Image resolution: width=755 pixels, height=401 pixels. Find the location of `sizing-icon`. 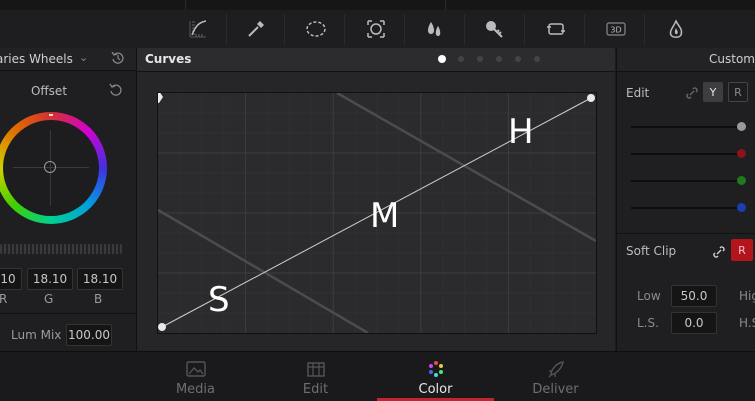

sizing-icon is located at coordinates (556, 29).